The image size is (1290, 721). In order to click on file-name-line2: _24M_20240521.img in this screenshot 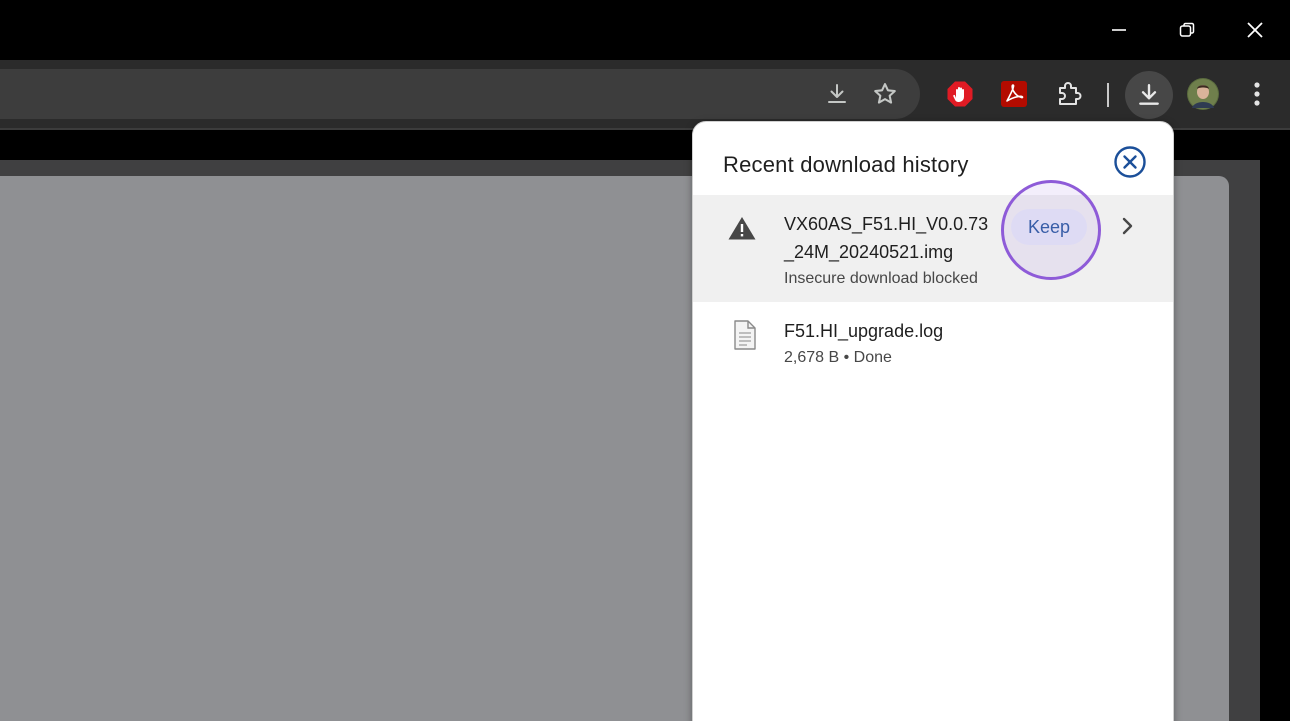, I will do `click(869, 252)`.